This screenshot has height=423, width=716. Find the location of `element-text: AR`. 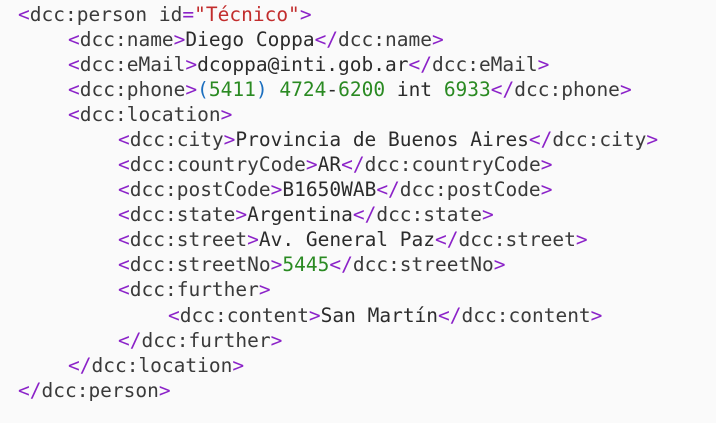

element-text: AR is located at coordinates (329, 164).